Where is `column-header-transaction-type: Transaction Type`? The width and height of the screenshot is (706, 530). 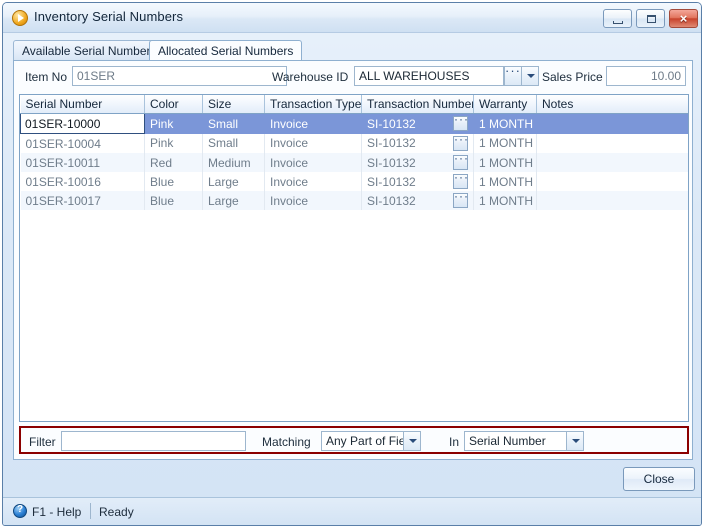
column-header-transaction-type: Transaction Type is located at coordinates (313, 104).